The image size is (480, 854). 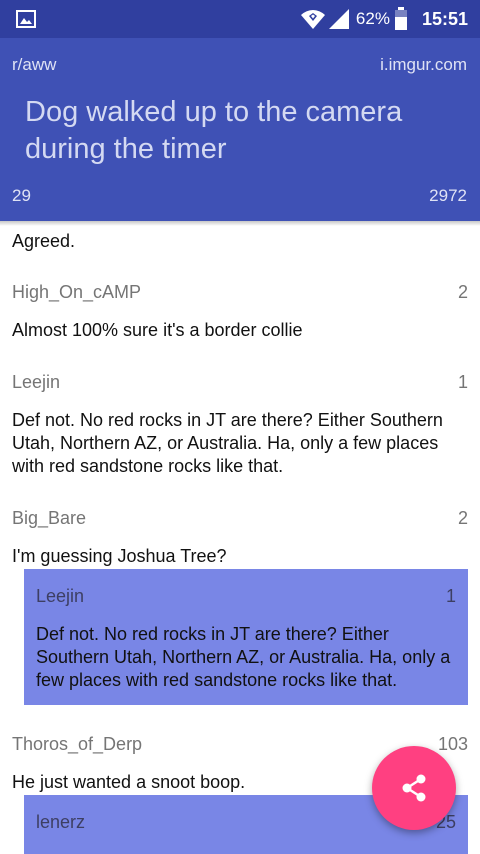 I want to click on share-button, so click(x=414, y=788).